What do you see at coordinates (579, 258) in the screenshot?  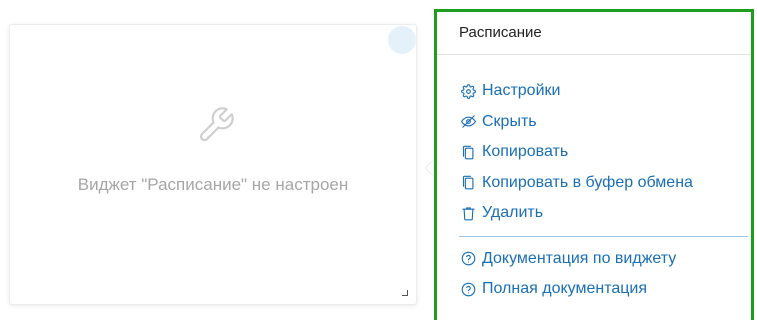 I see `menu-item-label: Документация по виджету` at bounding box center [579, 258].